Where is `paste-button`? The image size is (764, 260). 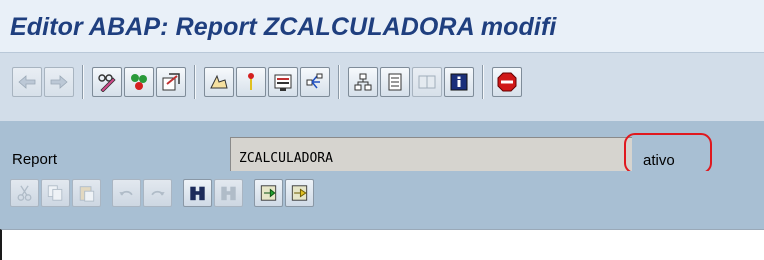 paste-button is located at coordinates (86, 193).